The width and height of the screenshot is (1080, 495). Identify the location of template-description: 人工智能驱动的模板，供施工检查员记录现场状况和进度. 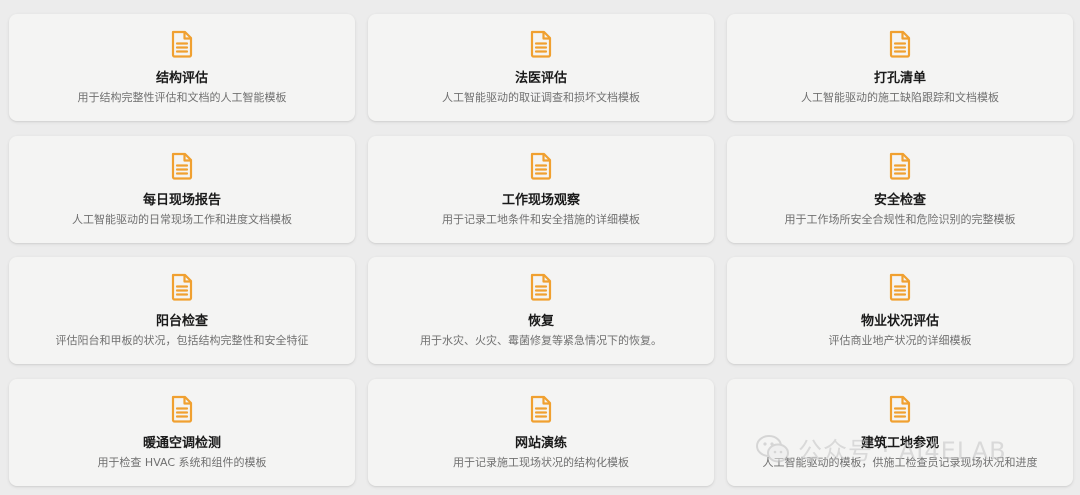
(900, 462).